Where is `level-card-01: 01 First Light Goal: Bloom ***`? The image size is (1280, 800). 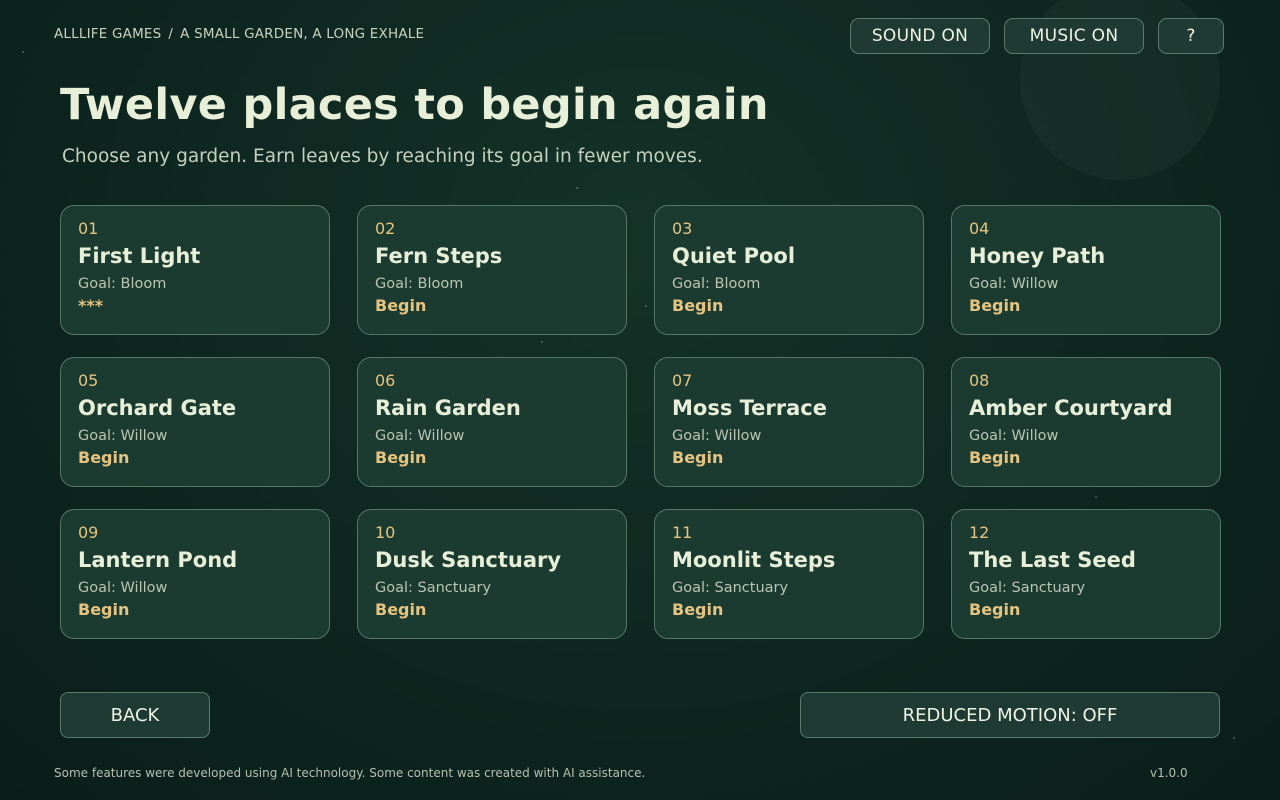 level-card-01: 01 First Light Goal: Bloom *** is located at coordinates (195, 270).